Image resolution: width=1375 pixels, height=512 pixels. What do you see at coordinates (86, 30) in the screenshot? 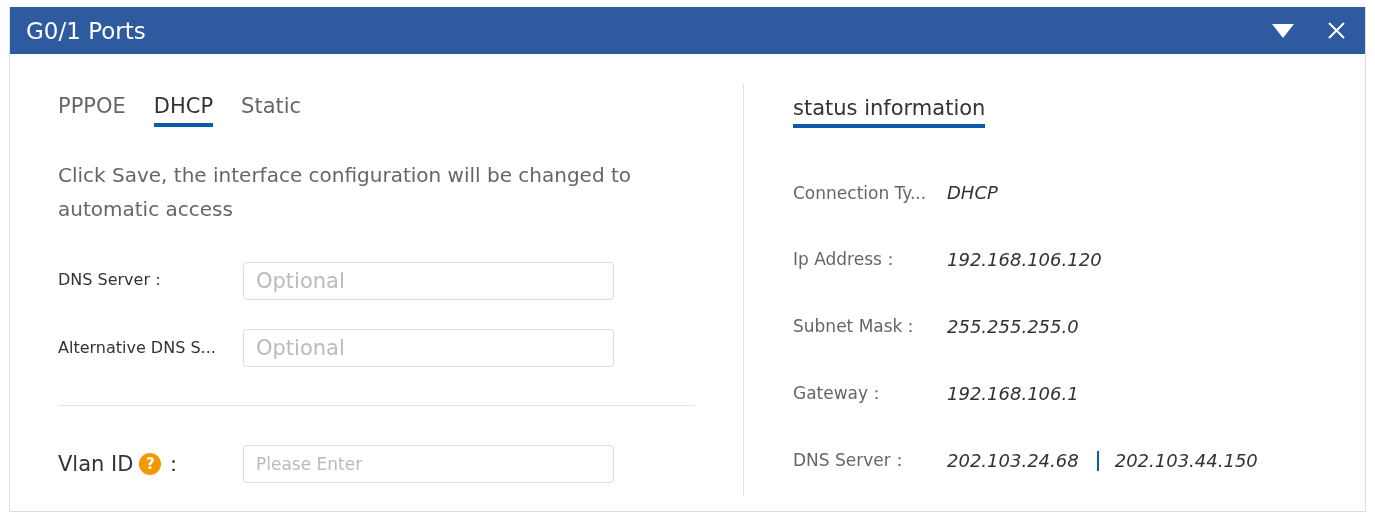
I see `window-title: G0/1 Ports` at bounding box center [86, 30].